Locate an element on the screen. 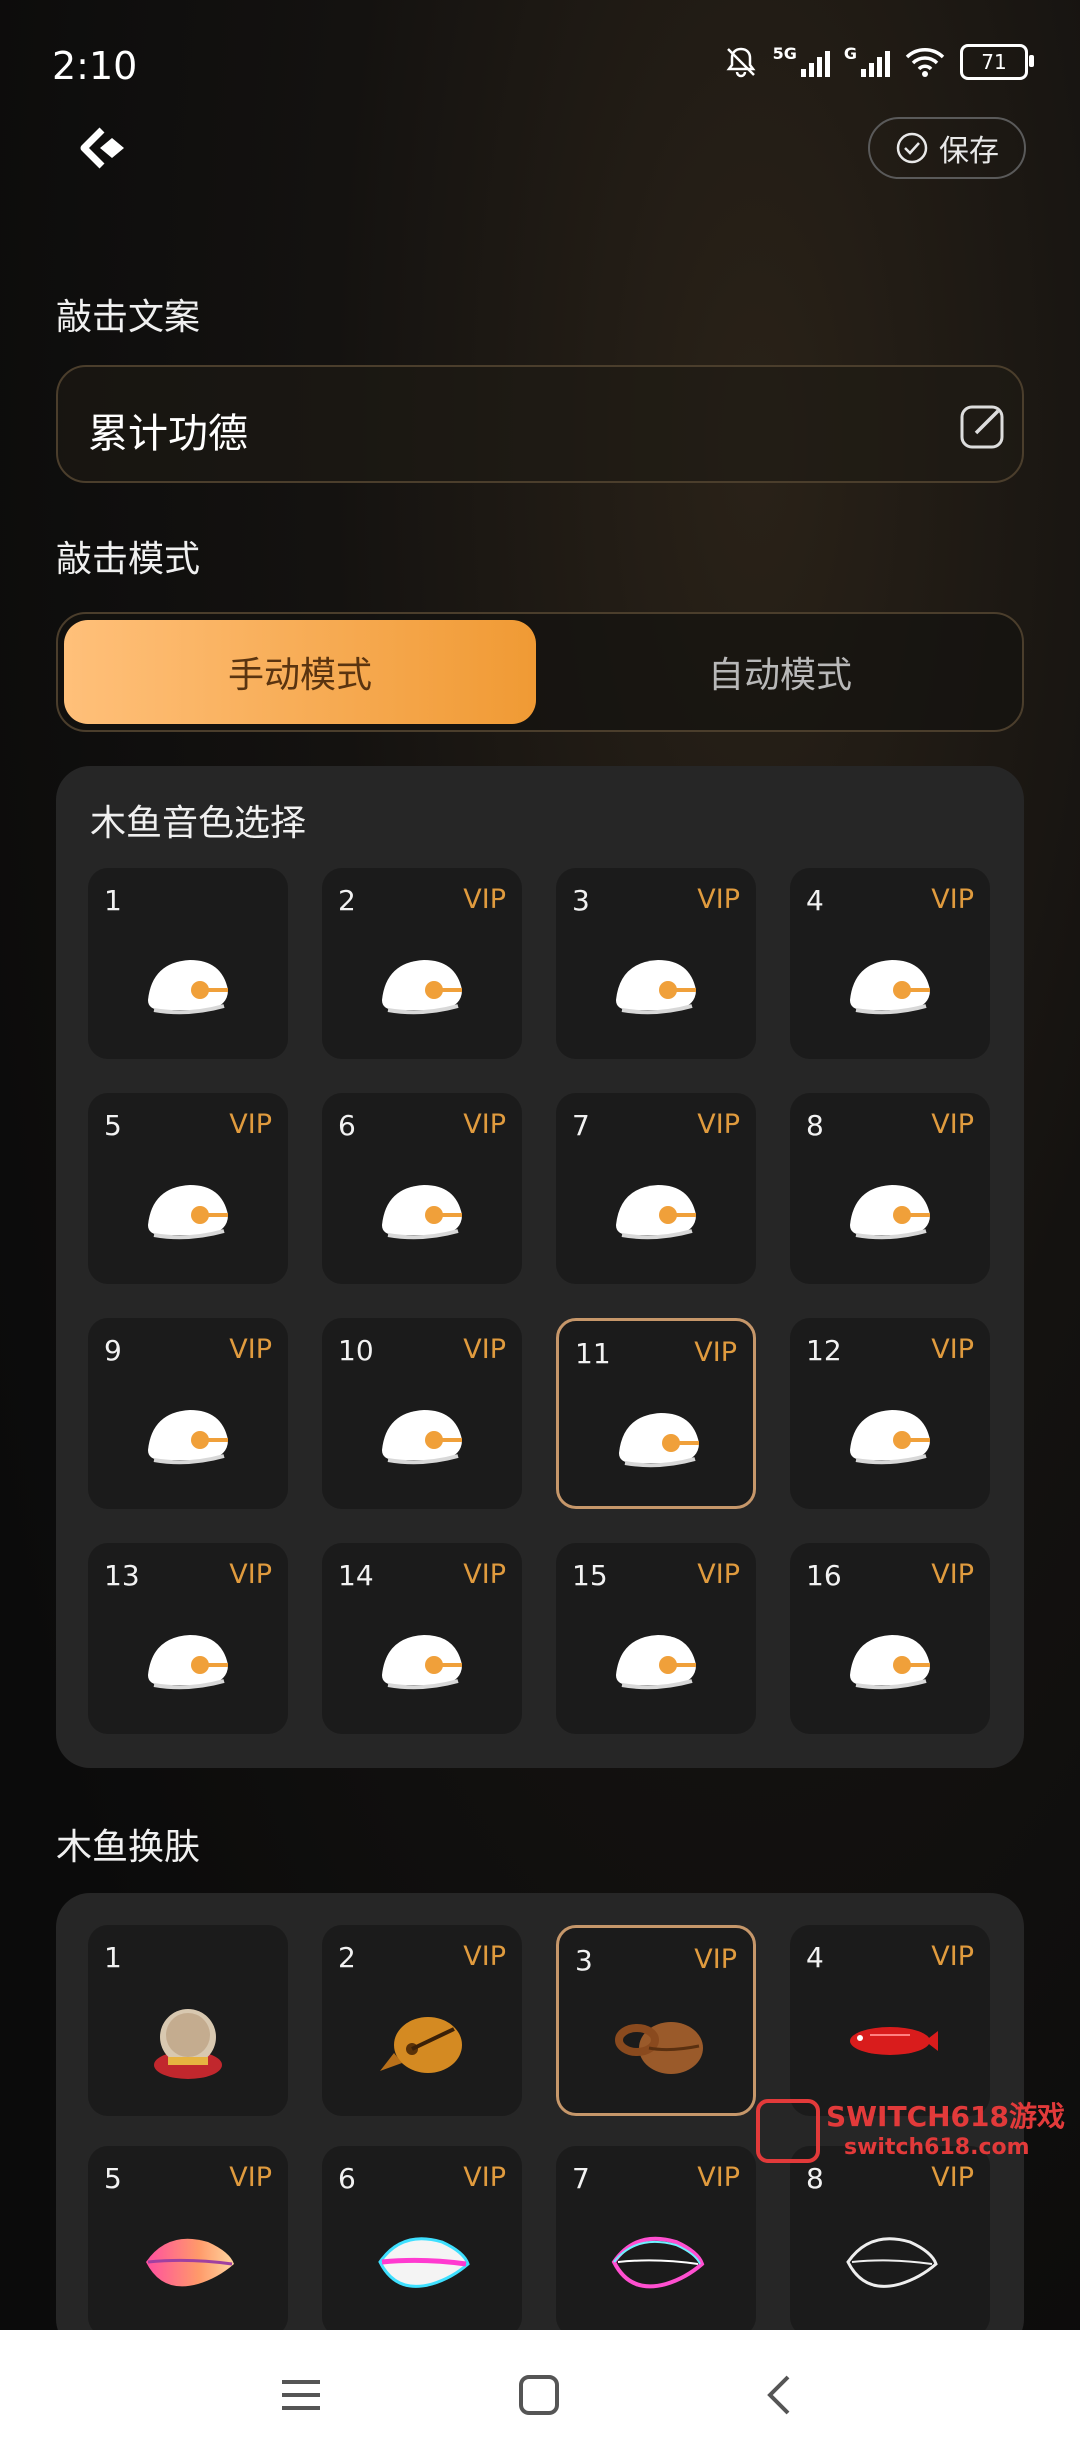 The height and width of the screenshot is (2460, 1080). skin-tile: 4 VIP is located at coordinates (890, 2020).